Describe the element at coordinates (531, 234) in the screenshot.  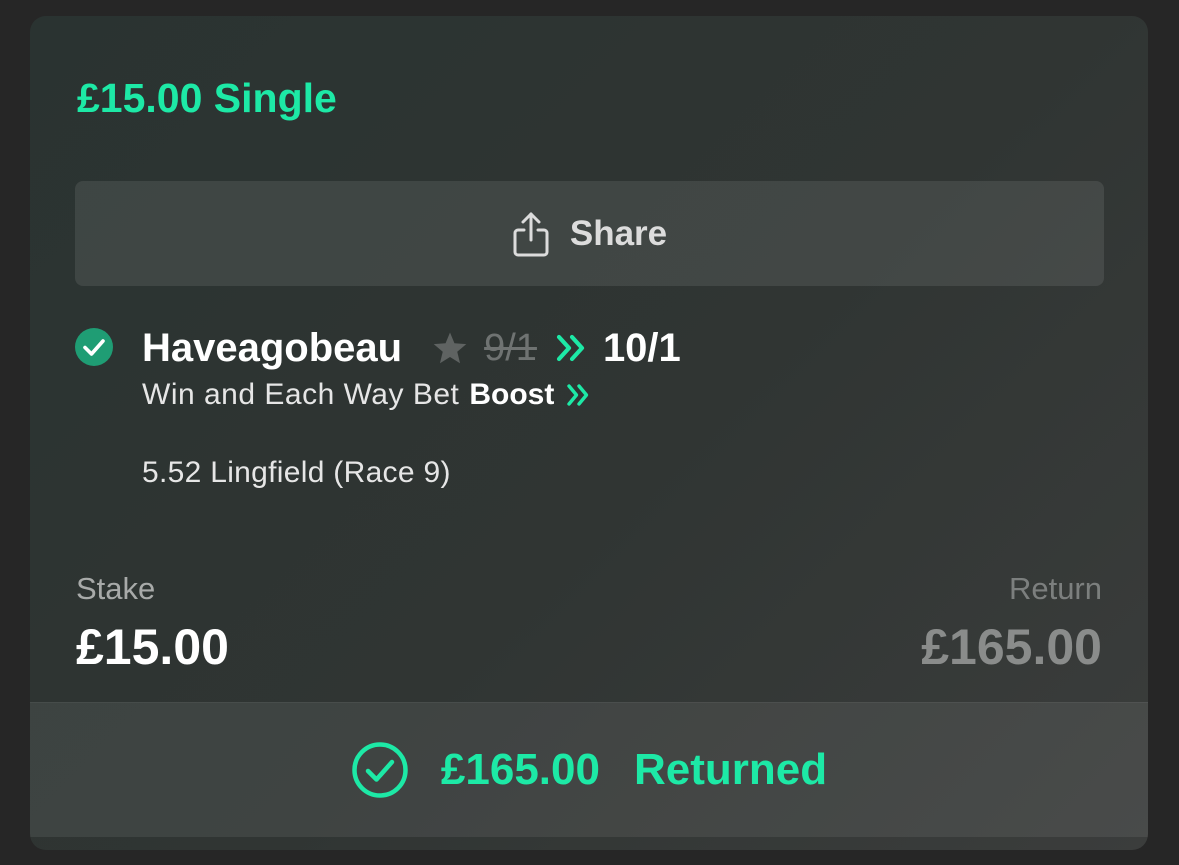
I see `share-icon` at that location.